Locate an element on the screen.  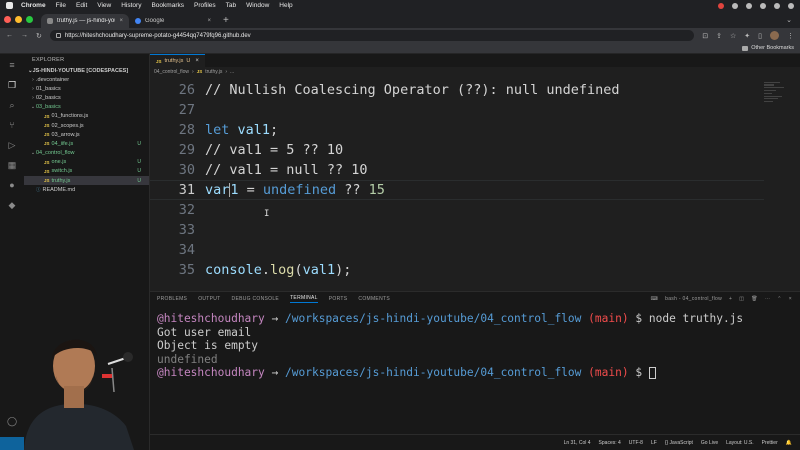
status-prettier: Prettier is located at coordinates (770, 443).